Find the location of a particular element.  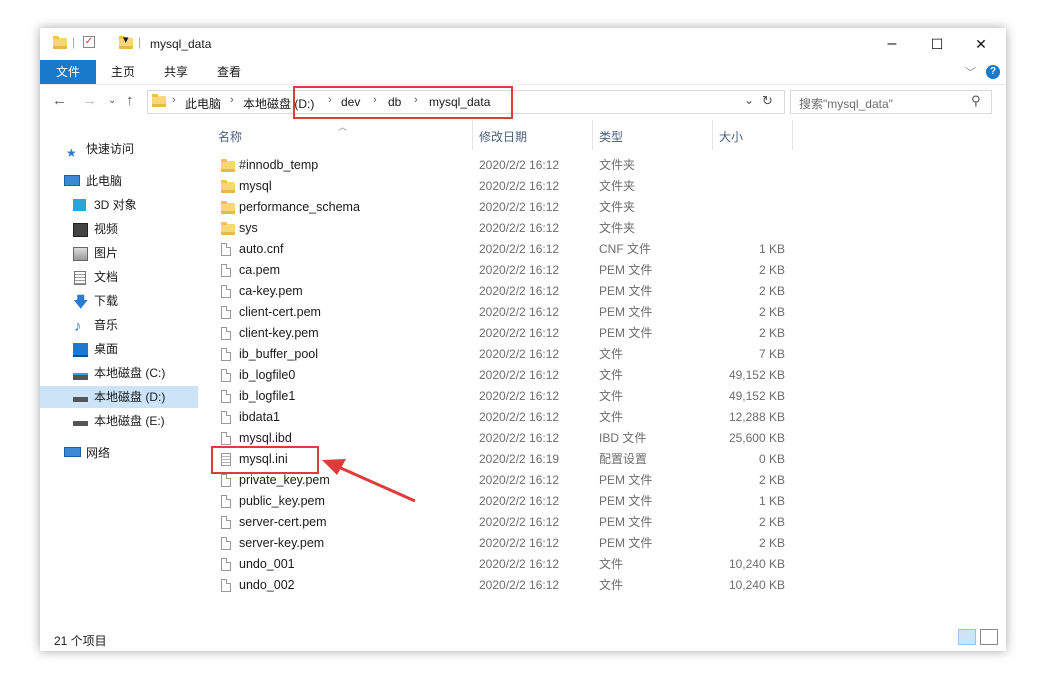

nav-item-videos: 视频 is located at coordinates (119, 229).